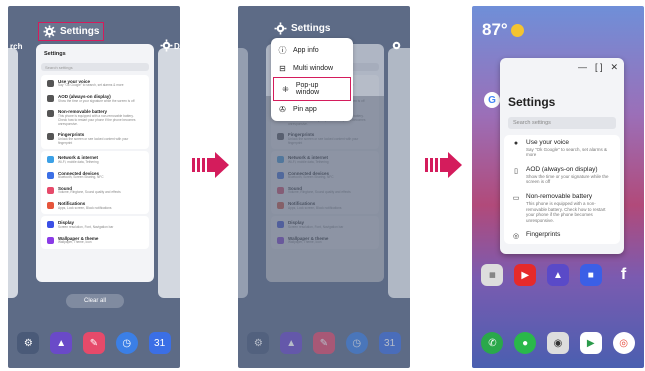  Describe the element at coordinates (525, 275) in the screenshot. I see `youtube-icon: ▶` at that location.